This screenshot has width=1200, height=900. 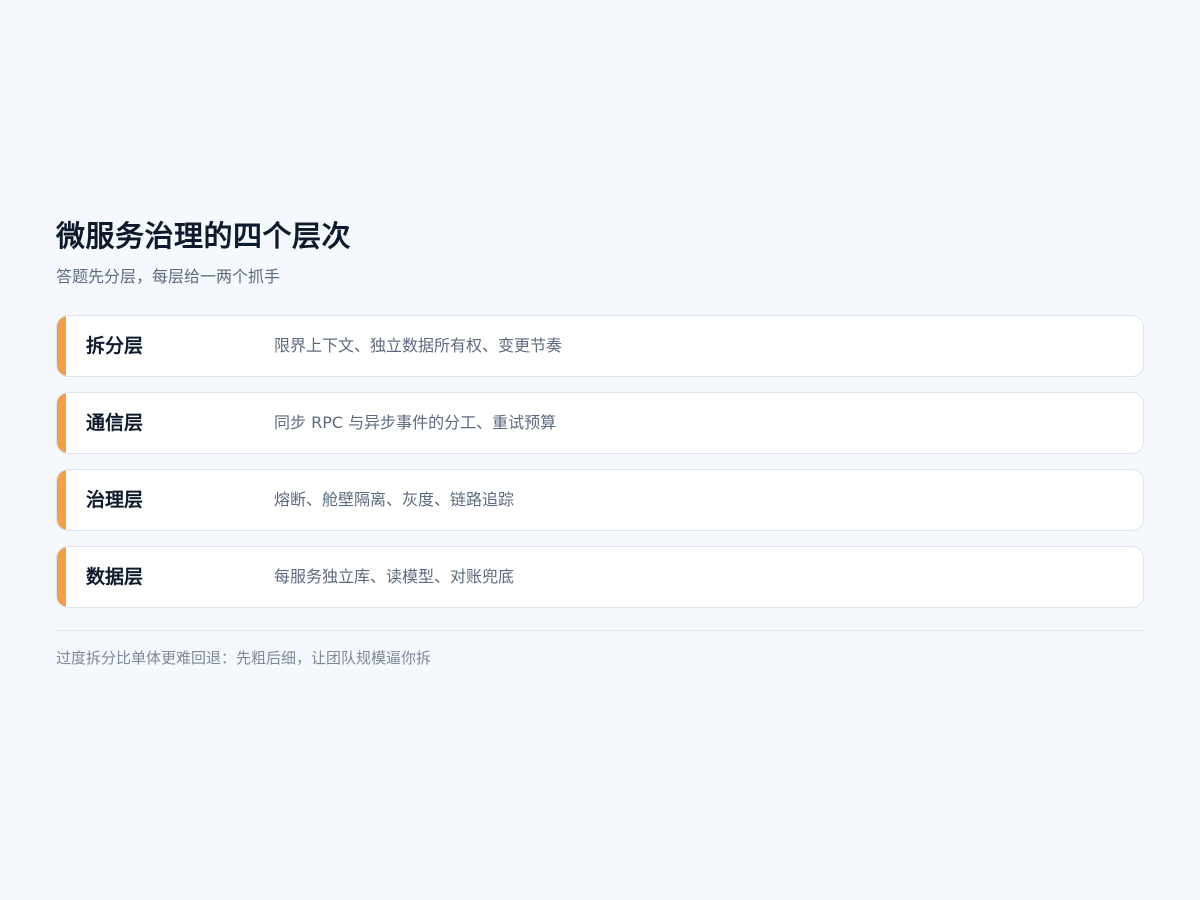 I want to click on layer-card-data: 数据层 每服务独立库、读模型、对账兜底, so click(x=600, y=577).